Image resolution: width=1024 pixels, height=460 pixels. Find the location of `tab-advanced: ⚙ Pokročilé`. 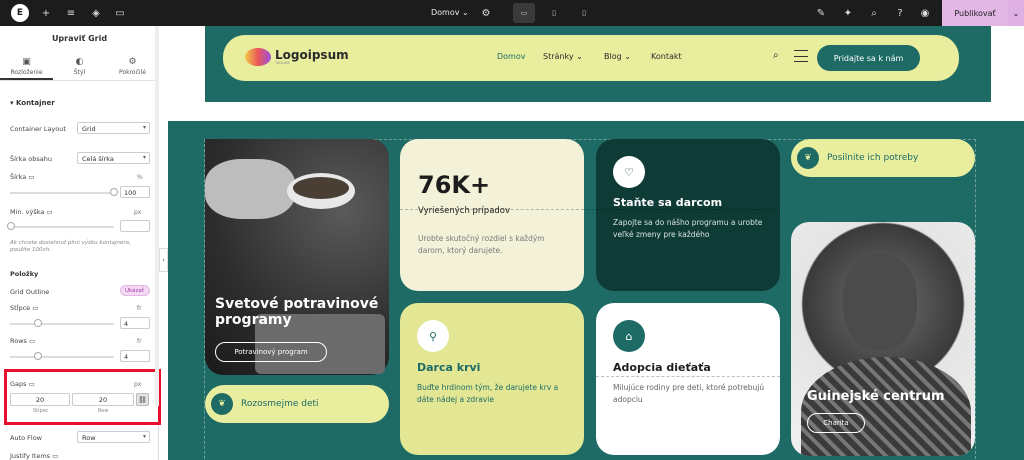

tab-advanced: ⚙ Pokročilé is located at coordinates (132, 66).